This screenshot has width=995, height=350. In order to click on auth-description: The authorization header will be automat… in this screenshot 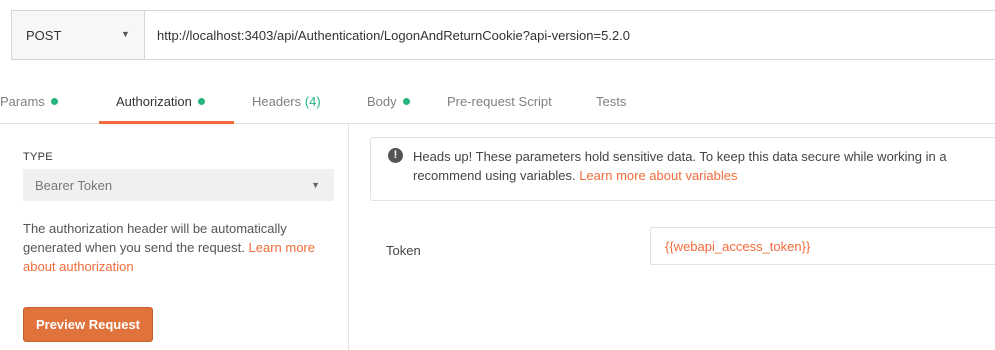, I will do `click(178, 247)`.